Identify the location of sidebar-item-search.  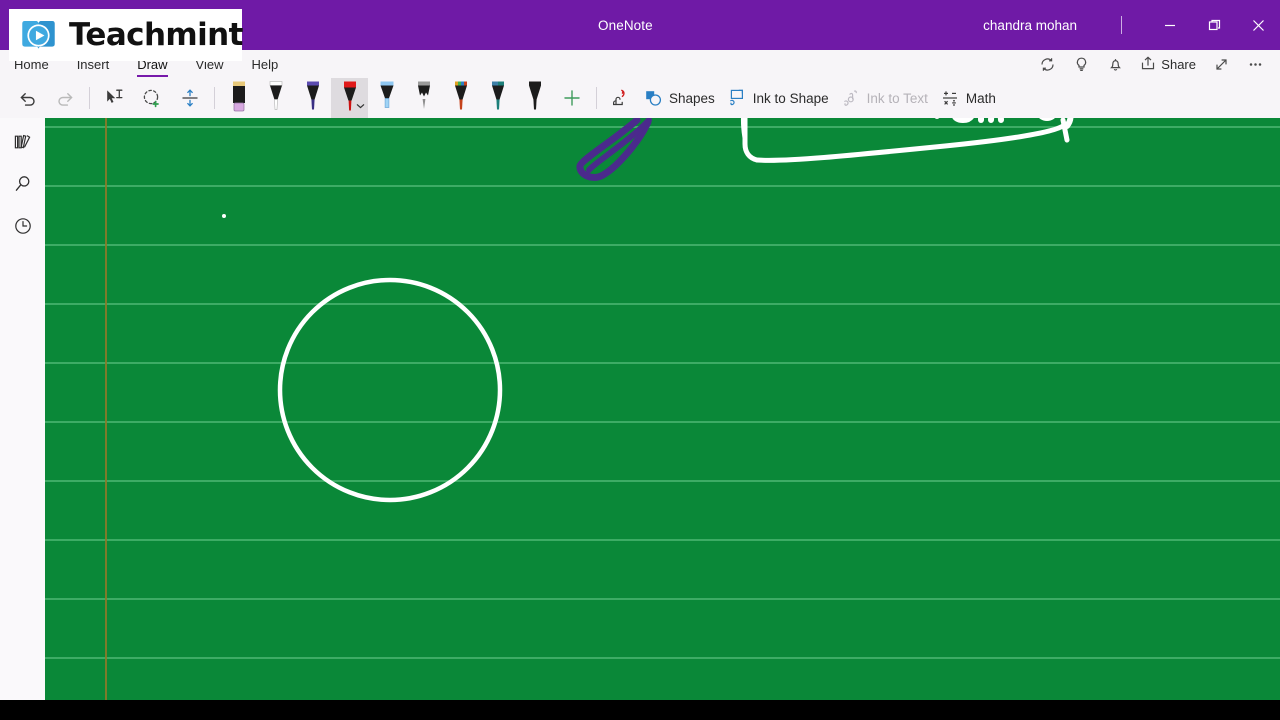
(23, 184).